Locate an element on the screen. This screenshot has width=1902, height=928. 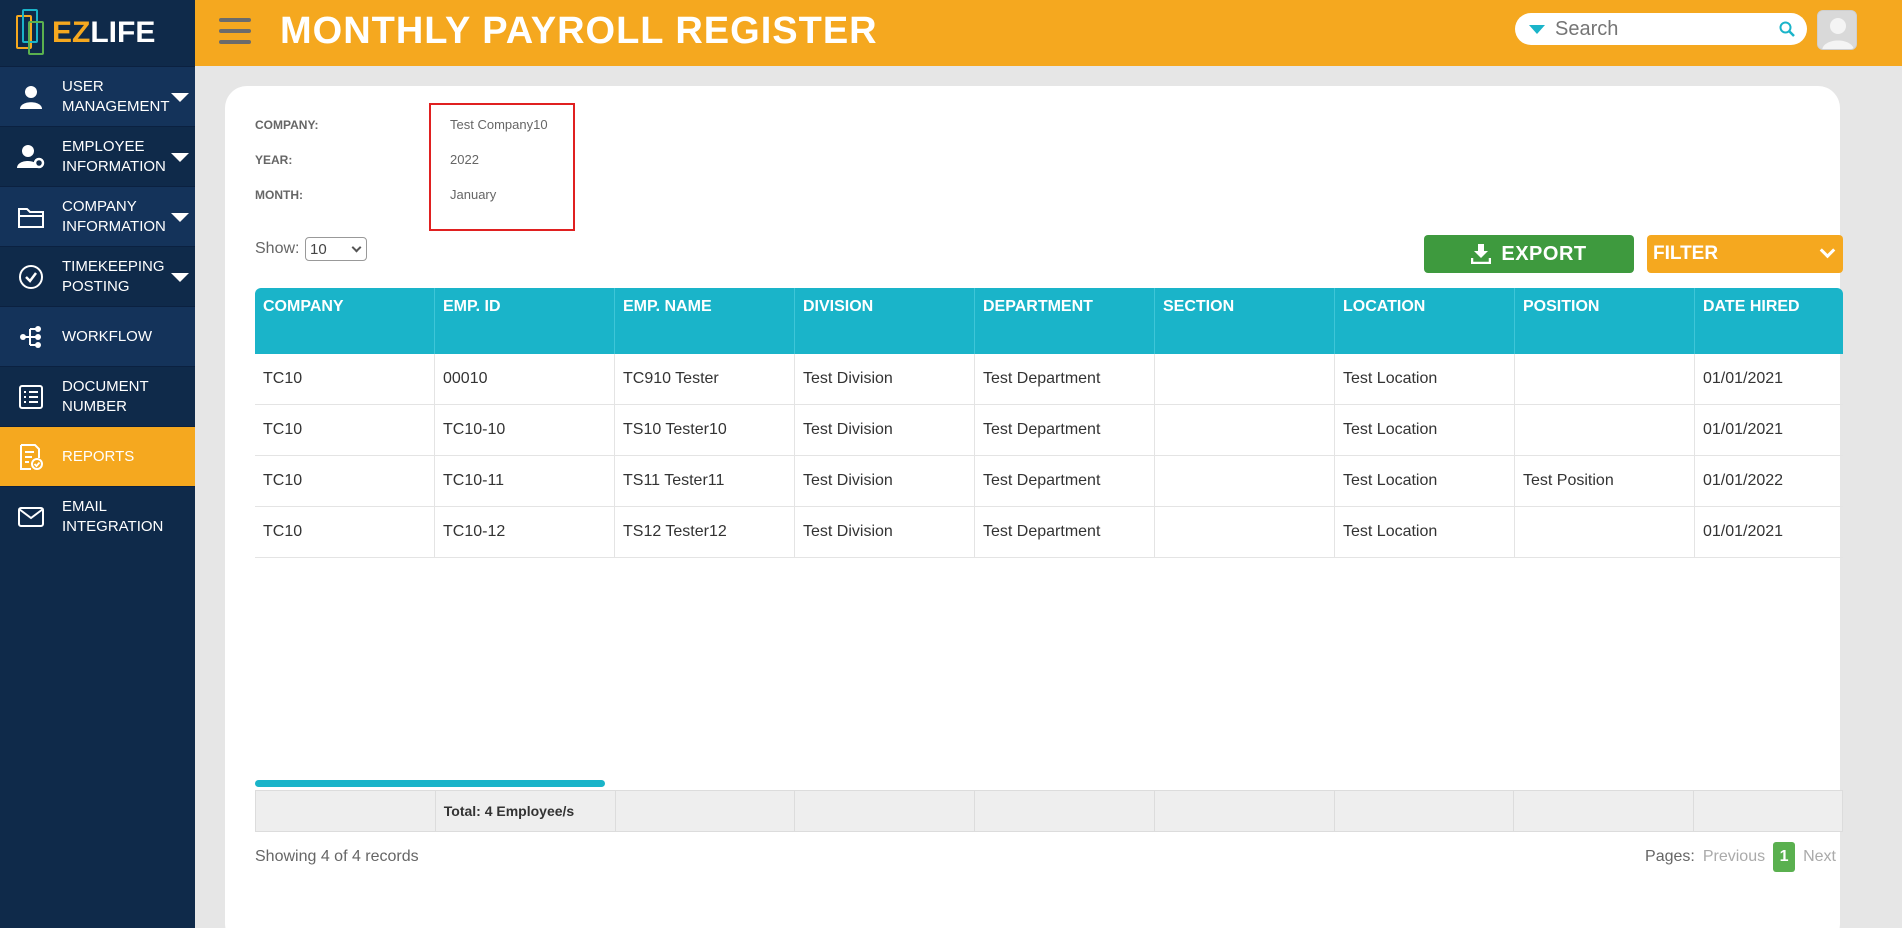
column-header: EMP. ID is located at coordinates (525, 321).